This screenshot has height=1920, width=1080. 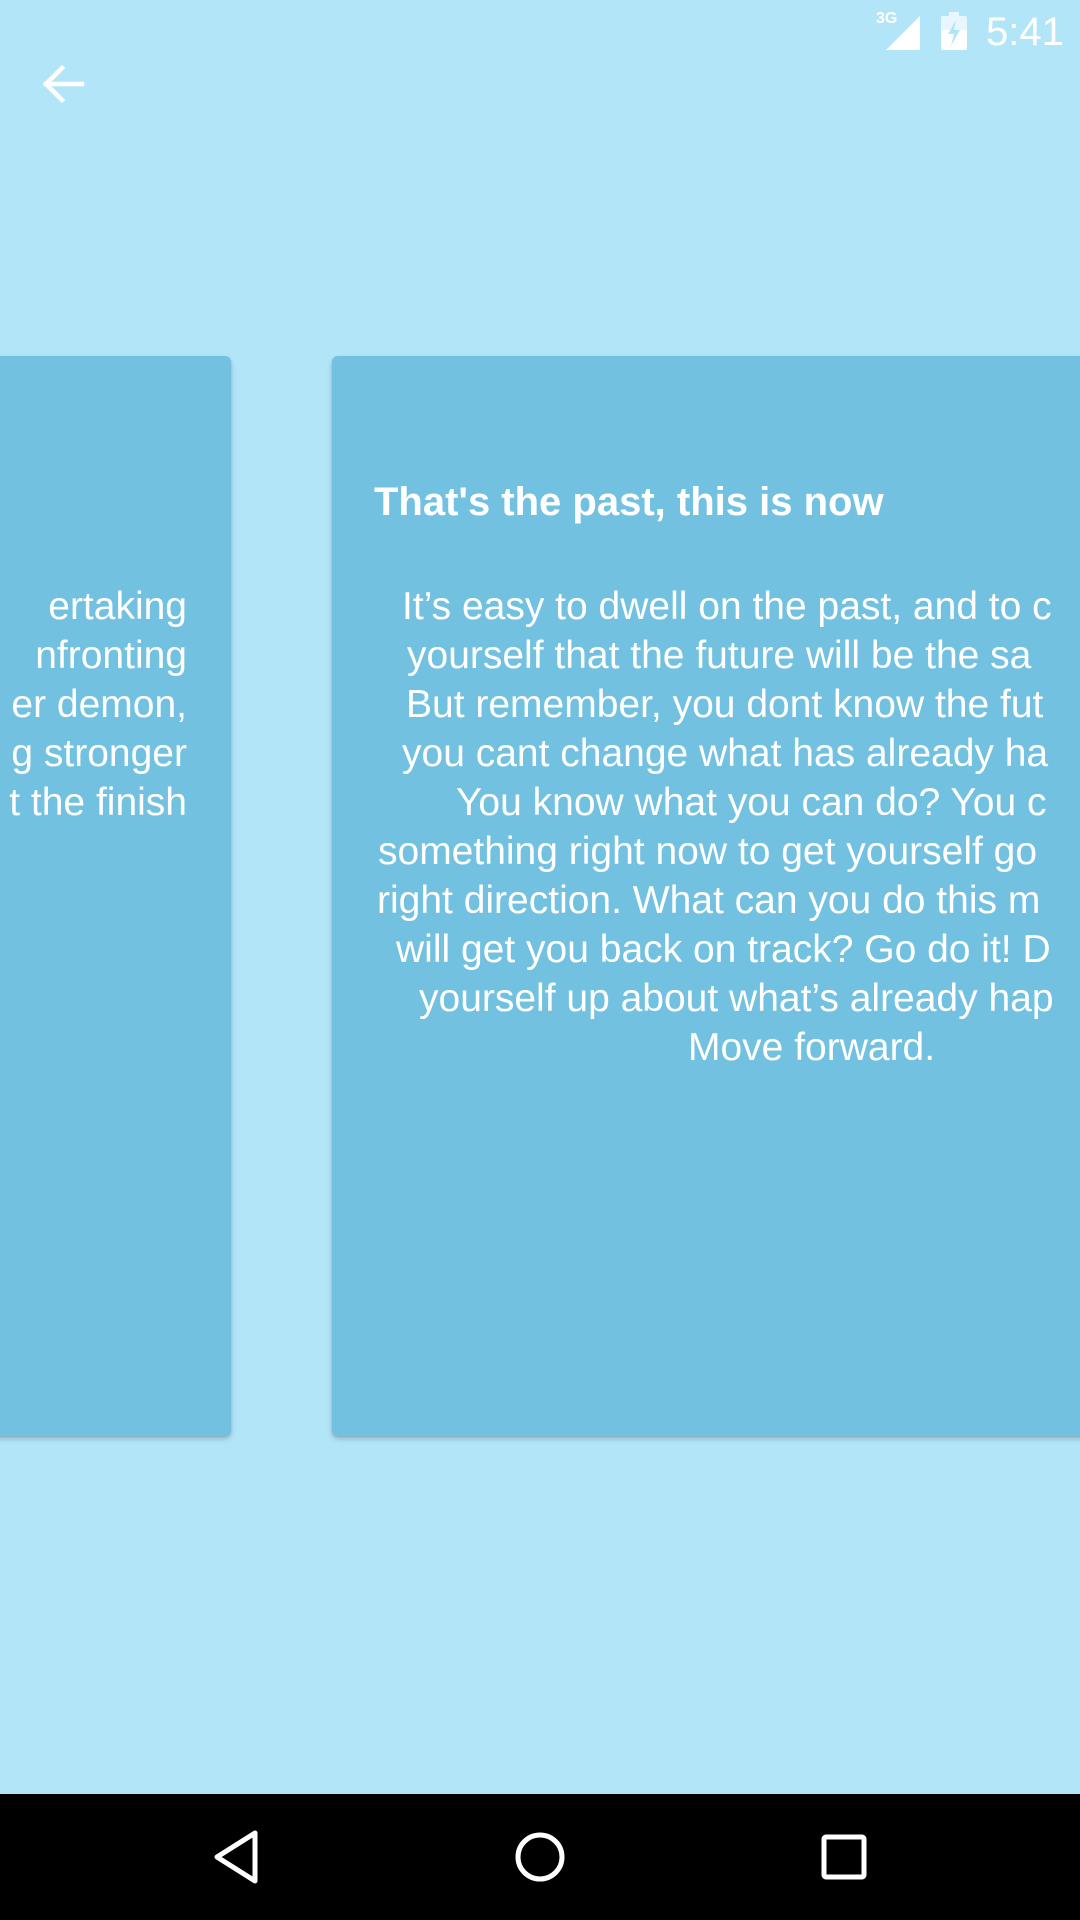 What do you see at coordinates (98, 802) in the screenshot?
I see `previous-card-line: t the finish` at bounding box center [98, 802].